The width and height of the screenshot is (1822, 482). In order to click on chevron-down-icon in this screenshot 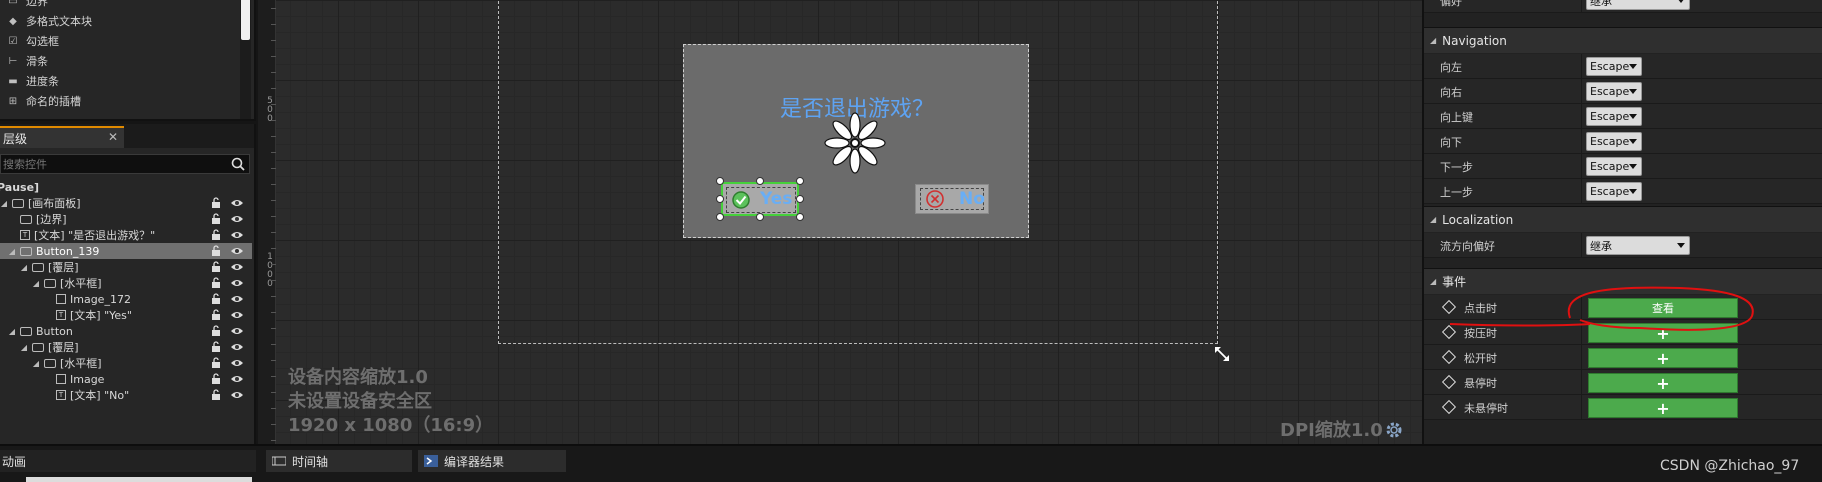, I will do `click(1681, 245)`.